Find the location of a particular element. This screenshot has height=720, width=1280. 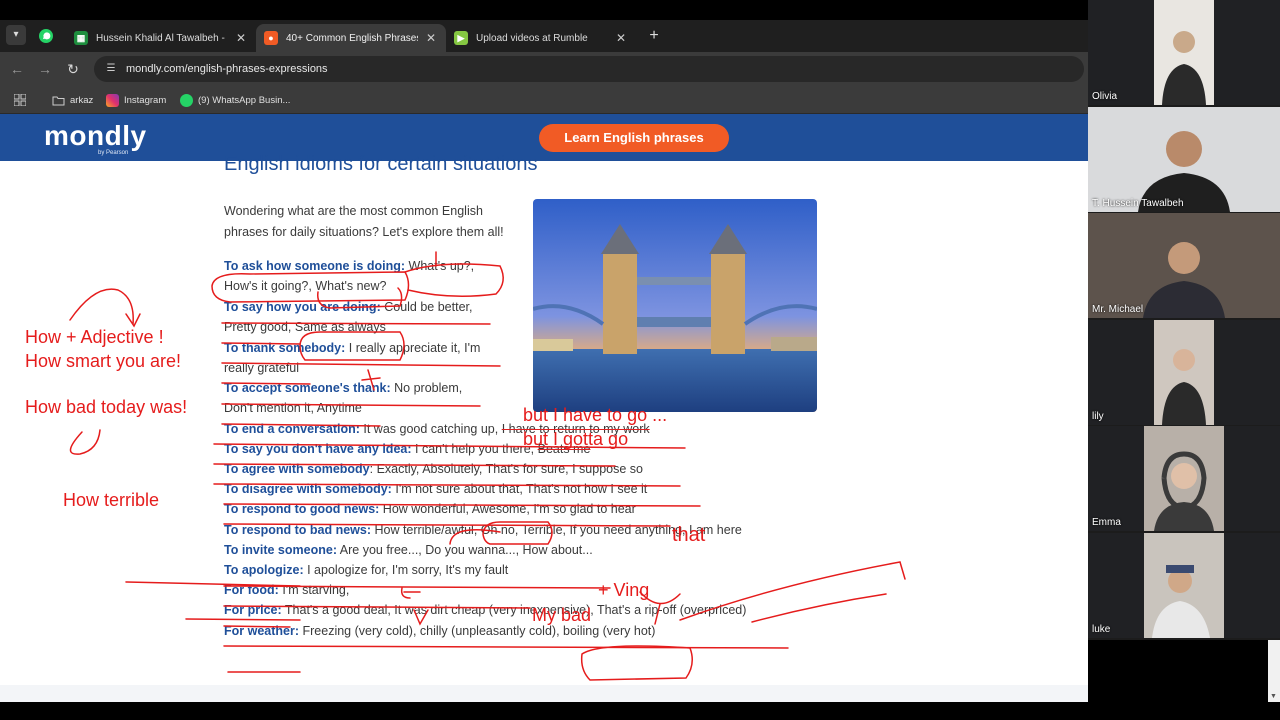

tab-rumble: ▶ Upload videos at Rumble ✕ is located at coordinates (541, 38).